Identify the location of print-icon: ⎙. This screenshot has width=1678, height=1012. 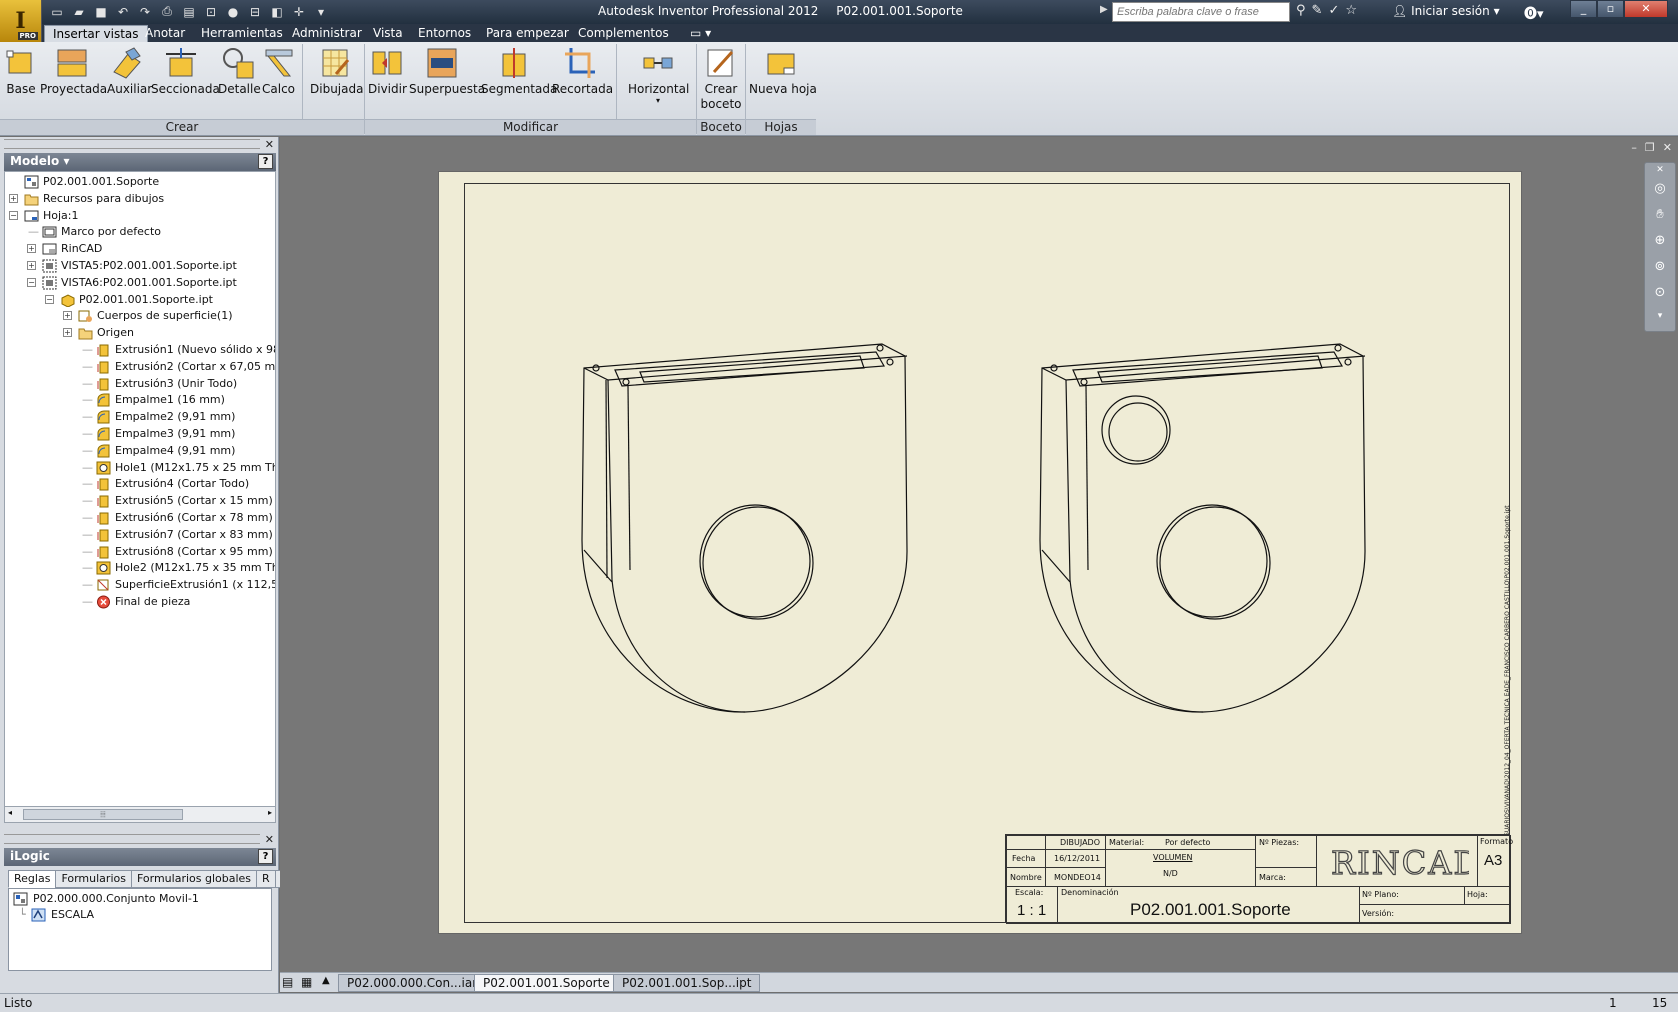
(167, 11).